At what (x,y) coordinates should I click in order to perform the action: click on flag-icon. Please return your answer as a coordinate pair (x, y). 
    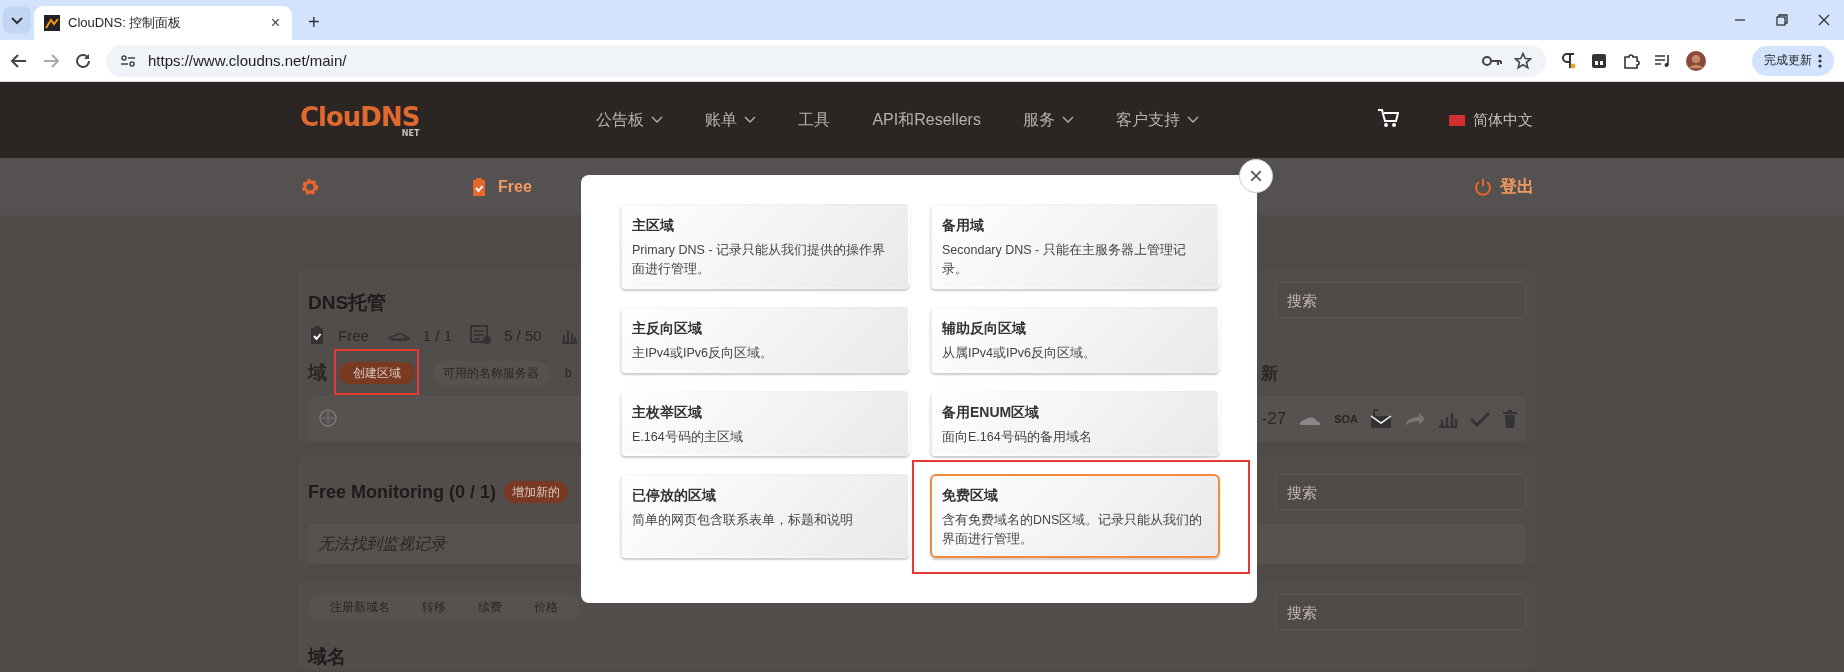
    Looking at the image, I should click on (1456, 120).